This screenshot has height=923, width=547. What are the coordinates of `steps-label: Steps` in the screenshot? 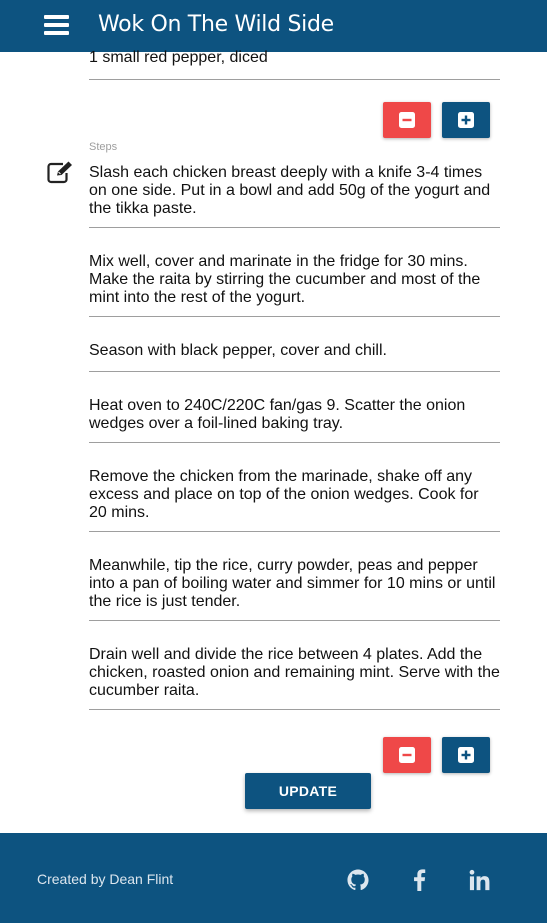 It's located at (103, 147).